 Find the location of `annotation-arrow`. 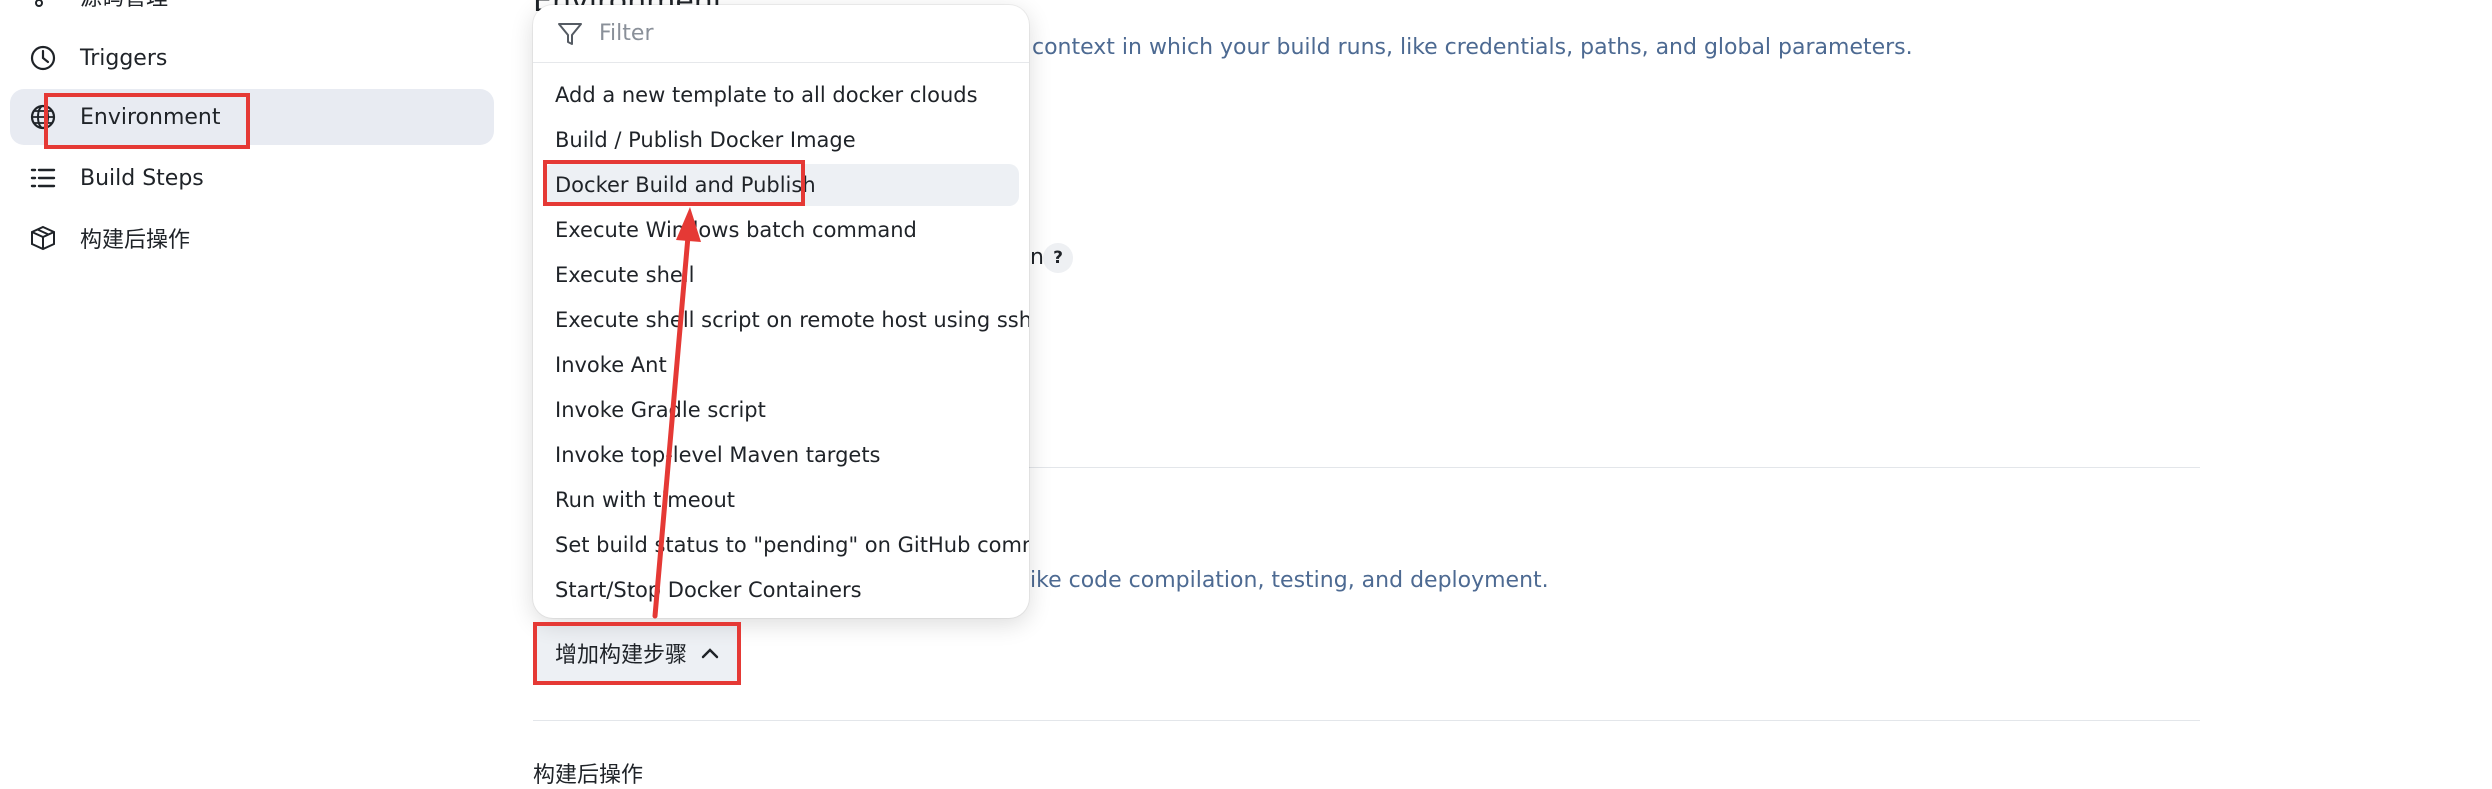

annotation-arrow is located at coordinates (676, 413).